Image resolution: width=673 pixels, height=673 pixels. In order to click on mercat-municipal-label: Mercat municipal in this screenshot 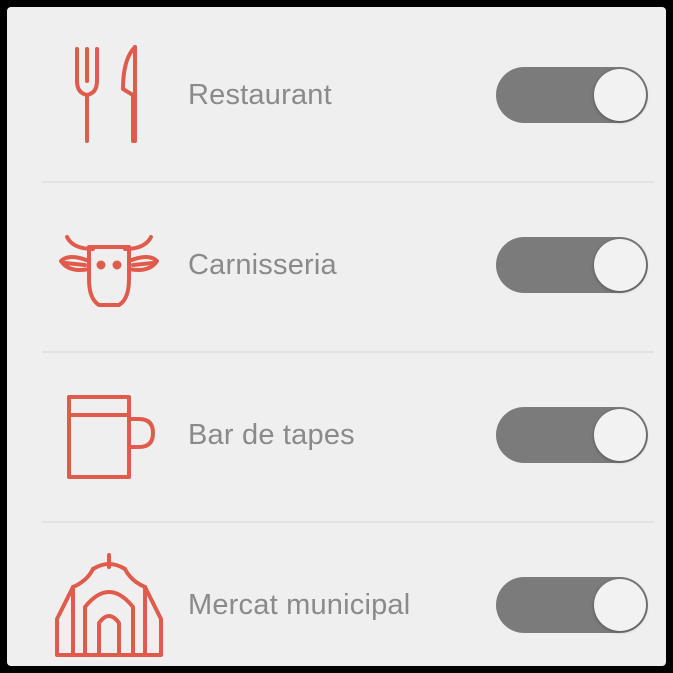, I will do `click(299, 605)`.